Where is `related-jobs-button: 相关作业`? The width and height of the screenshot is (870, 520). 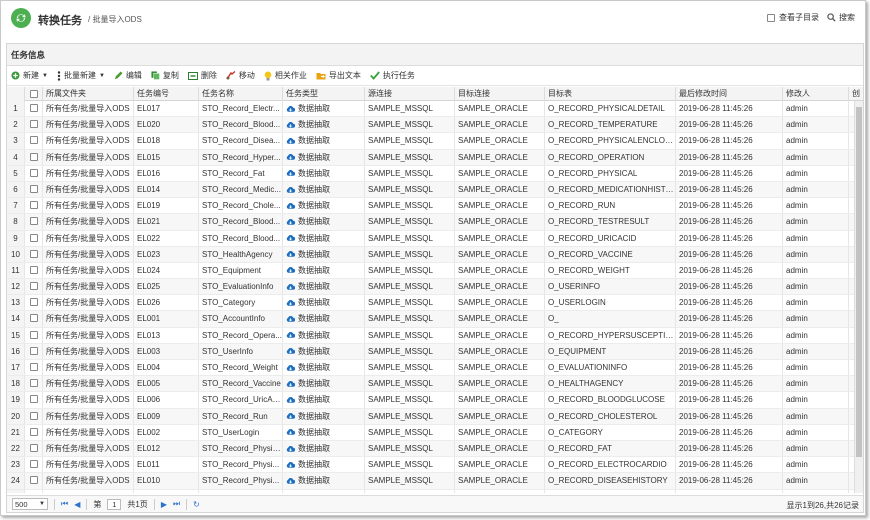 related-jobs-button: 相关作业 is located at coordinates (285, 75).